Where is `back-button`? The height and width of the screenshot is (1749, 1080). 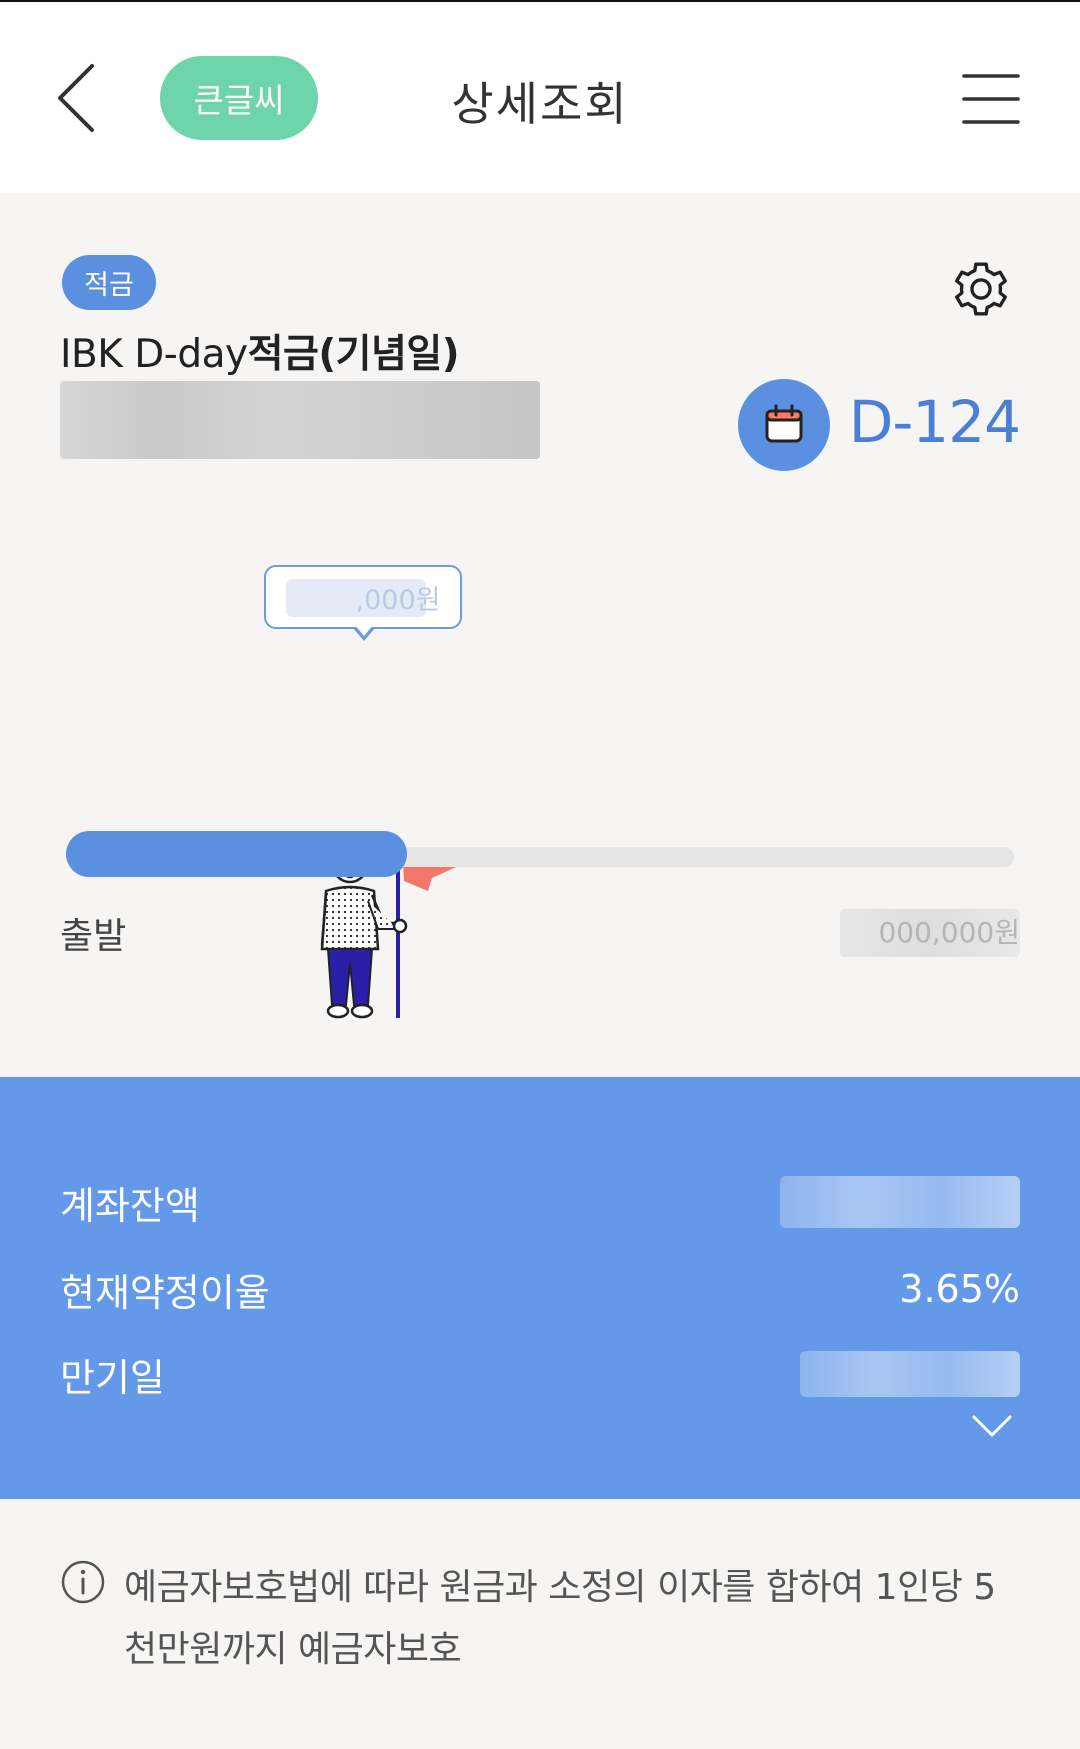 back-button is located at coordinates (82, 98).